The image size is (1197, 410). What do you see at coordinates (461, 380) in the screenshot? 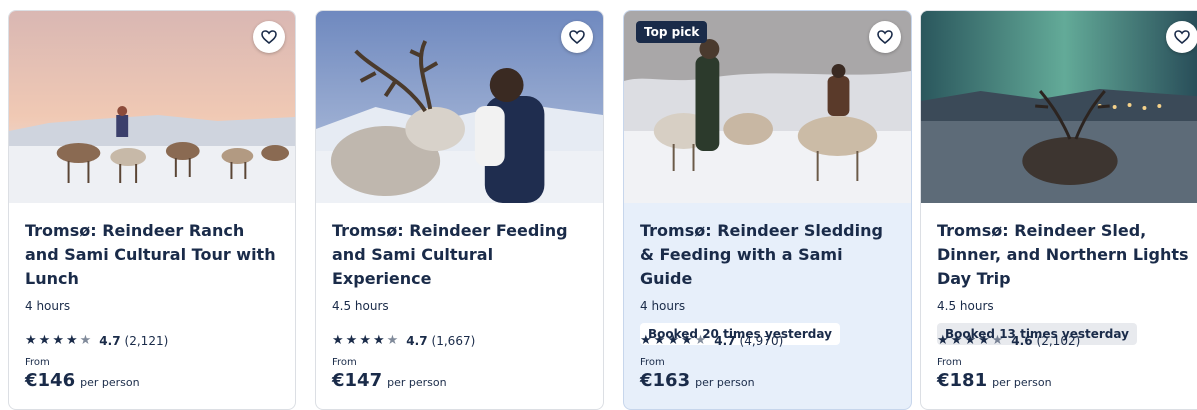
I see `price-line: €147 per person` at bounding box center [461, 380].